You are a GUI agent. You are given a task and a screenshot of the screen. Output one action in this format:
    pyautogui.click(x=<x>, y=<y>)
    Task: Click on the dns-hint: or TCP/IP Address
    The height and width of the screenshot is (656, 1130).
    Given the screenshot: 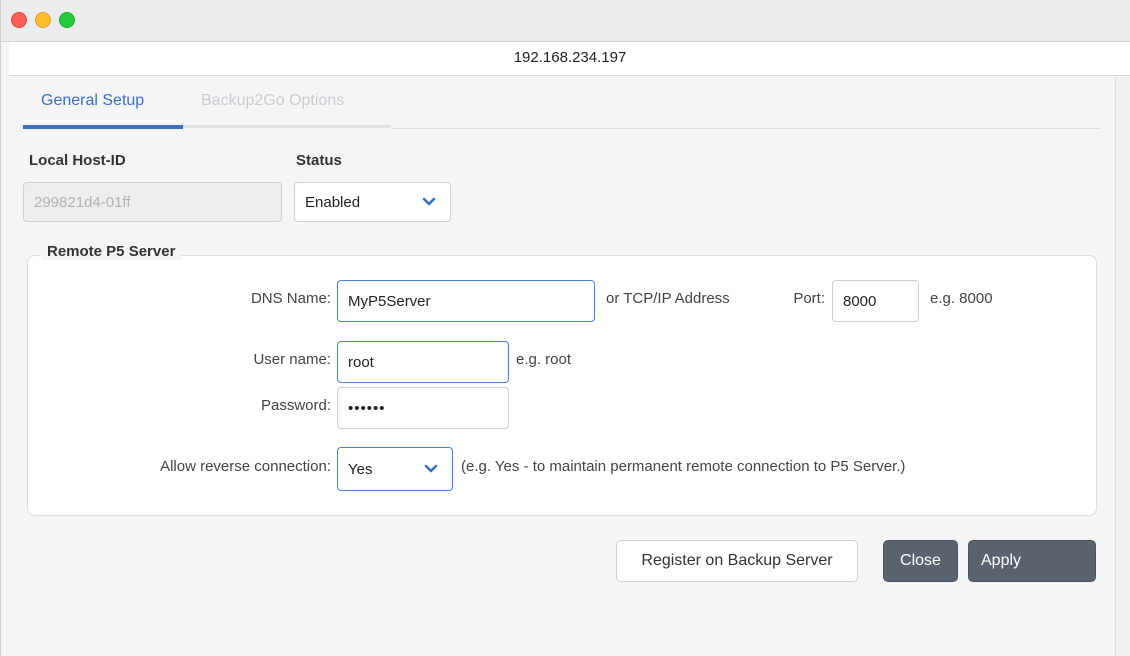 What is the action you would take?
    pyautogui.click(x=668, y=298)
    